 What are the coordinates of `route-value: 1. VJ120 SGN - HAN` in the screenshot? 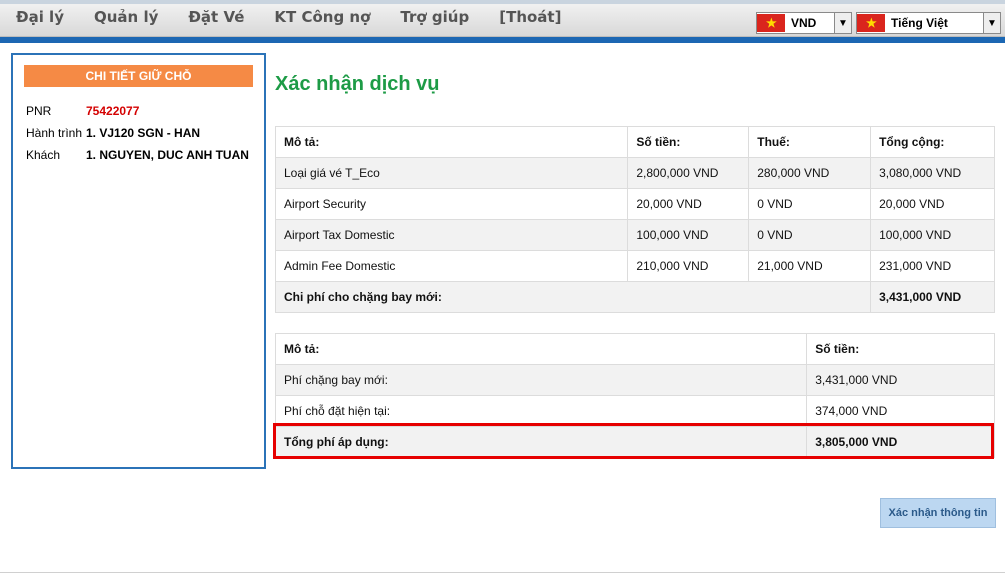 It's located at (143, 133).